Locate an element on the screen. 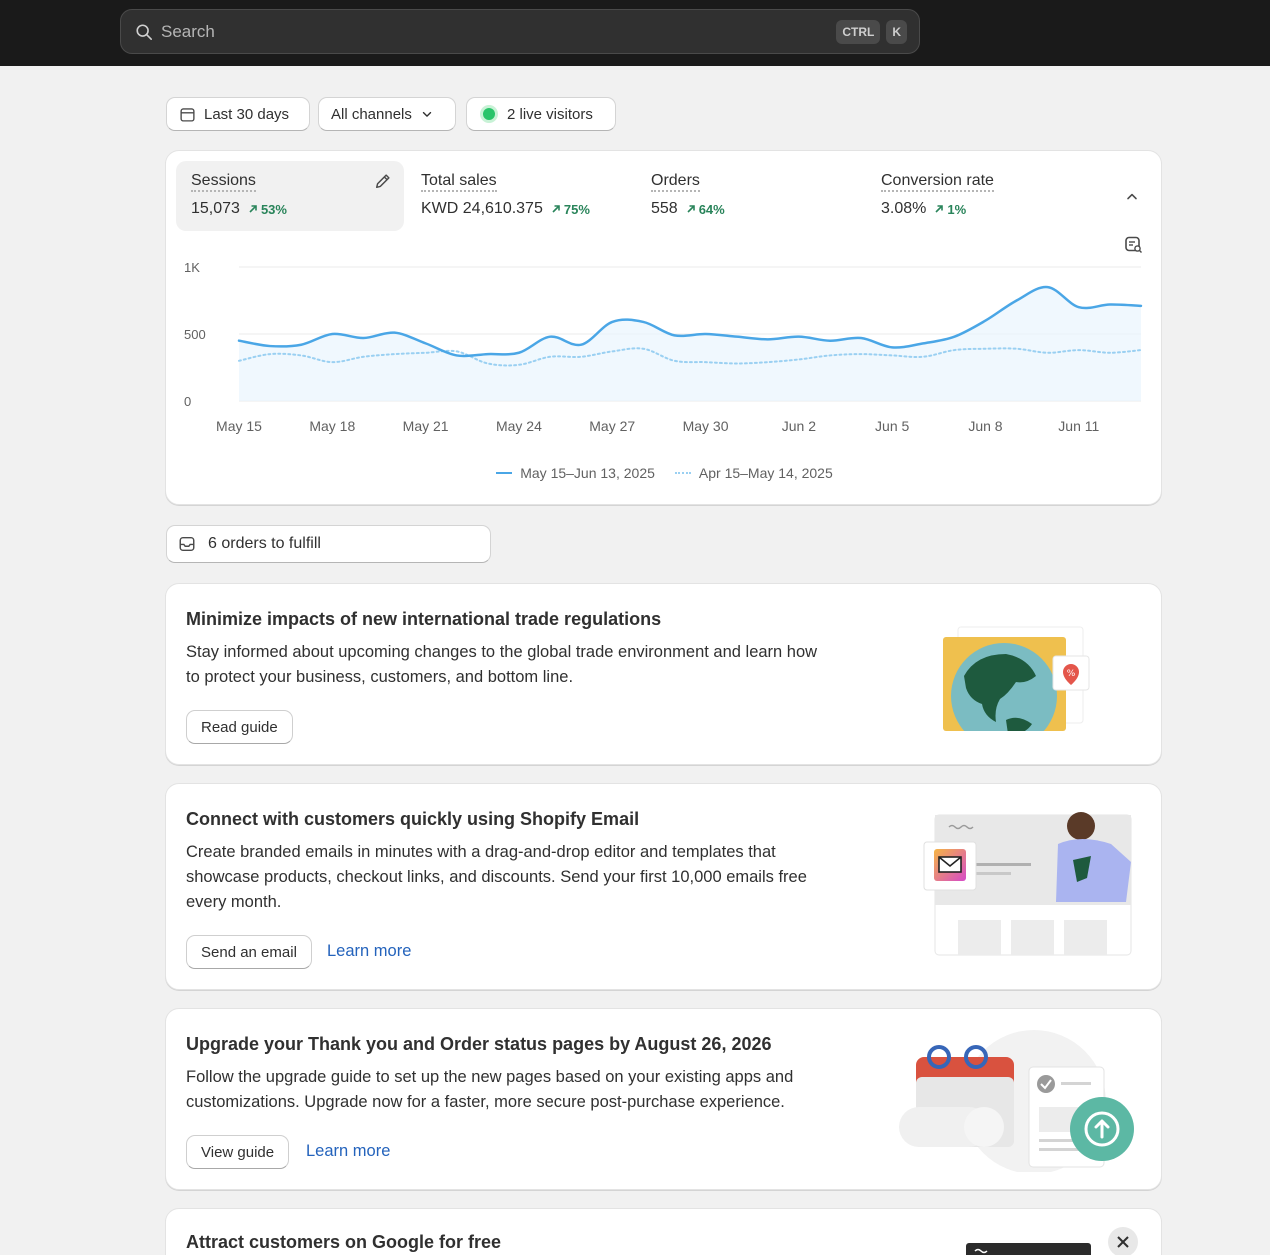  close-icon is located at coordinates (1123, 1242).